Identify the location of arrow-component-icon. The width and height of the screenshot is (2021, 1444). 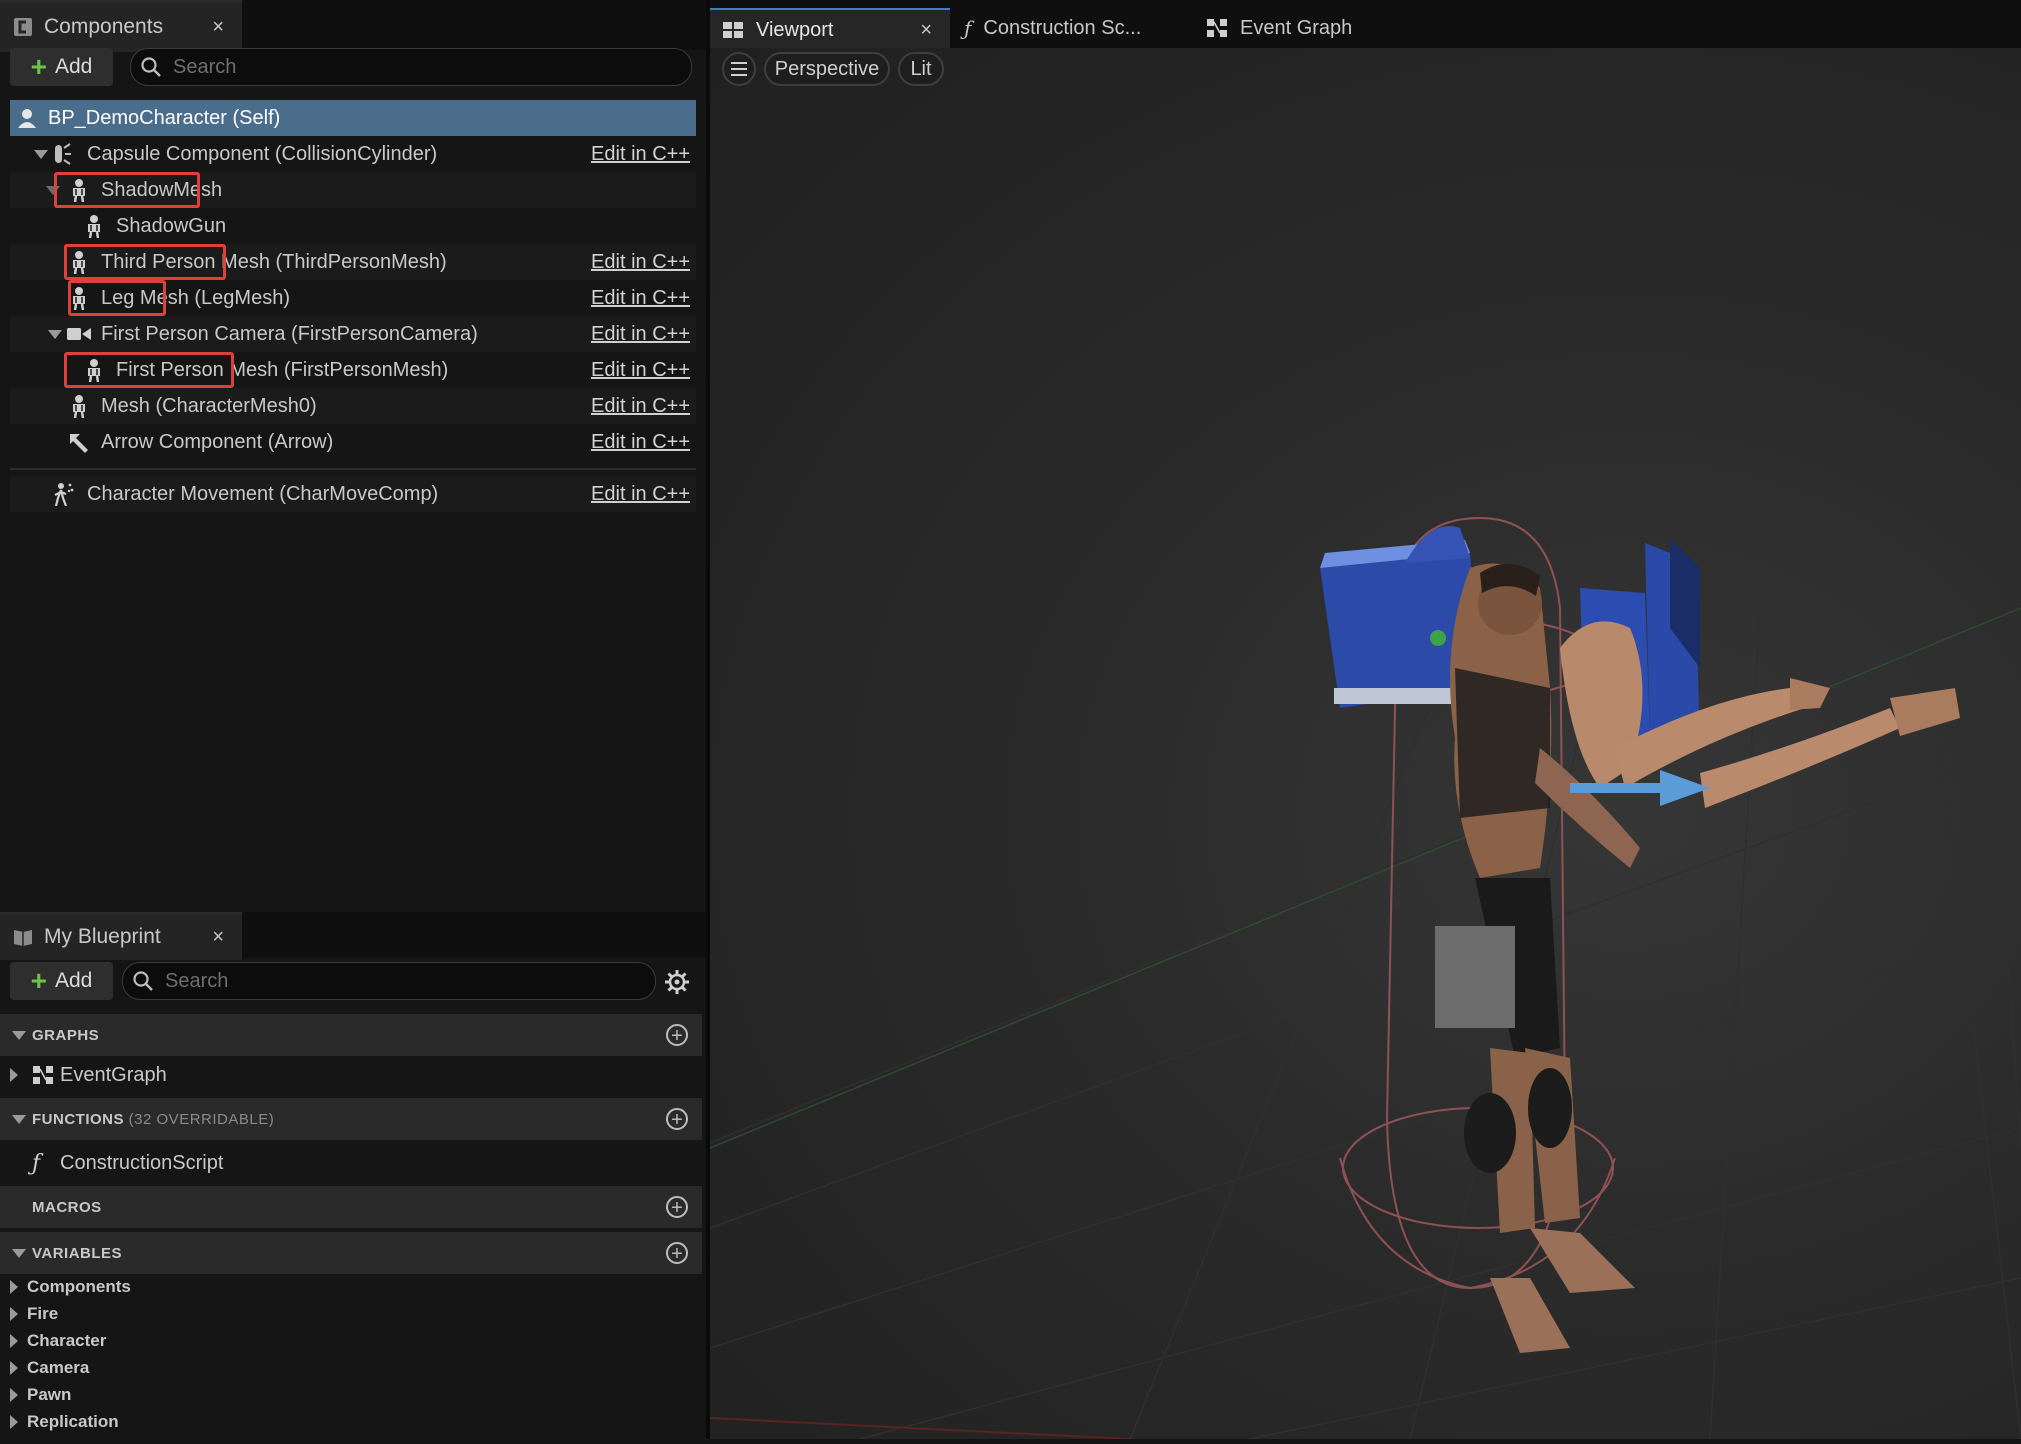
(79, 443).